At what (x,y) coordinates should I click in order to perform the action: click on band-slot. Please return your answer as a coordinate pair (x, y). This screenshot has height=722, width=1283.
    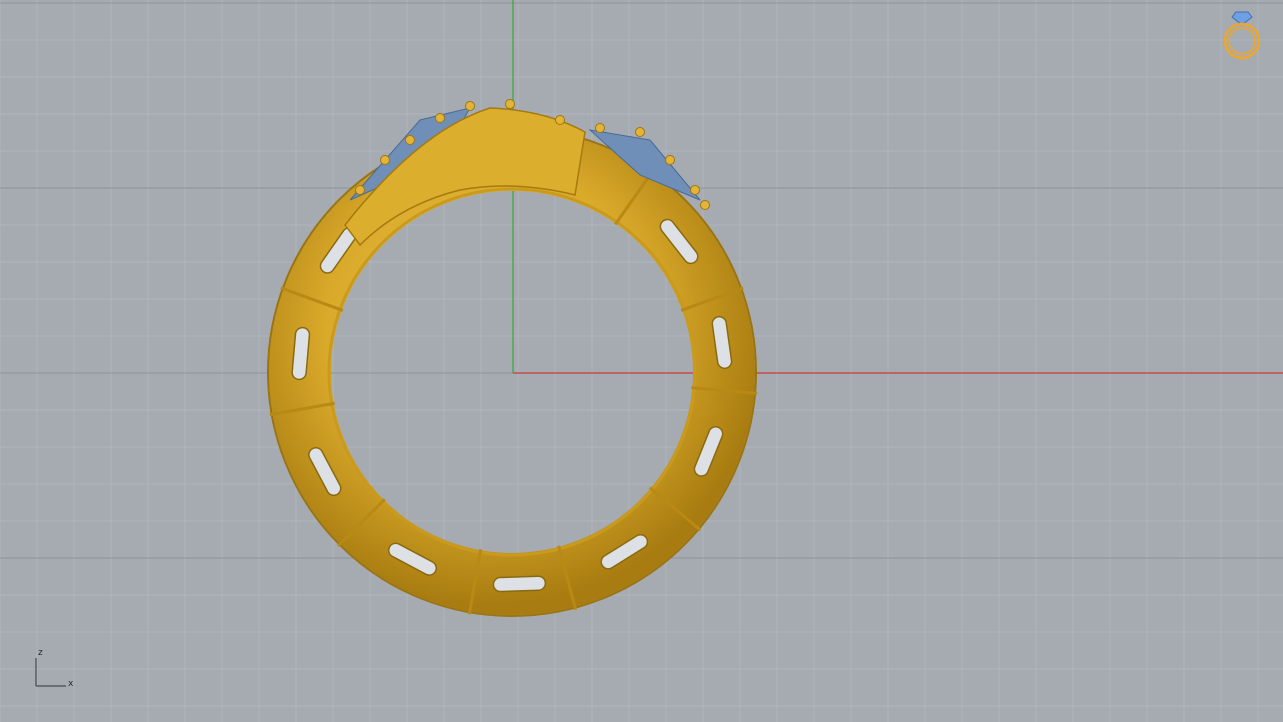
    Looking at the image, I should click on (519, 584).